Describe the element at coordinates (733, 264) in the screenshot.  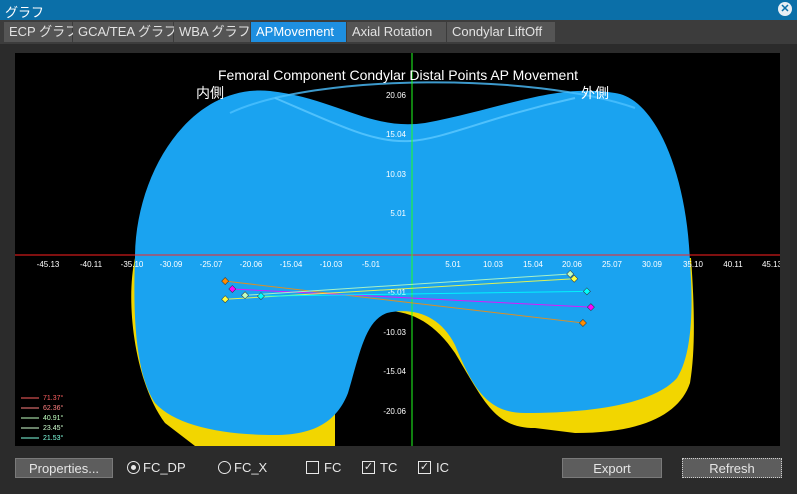
I see `x-tick: 40.11` at that location.